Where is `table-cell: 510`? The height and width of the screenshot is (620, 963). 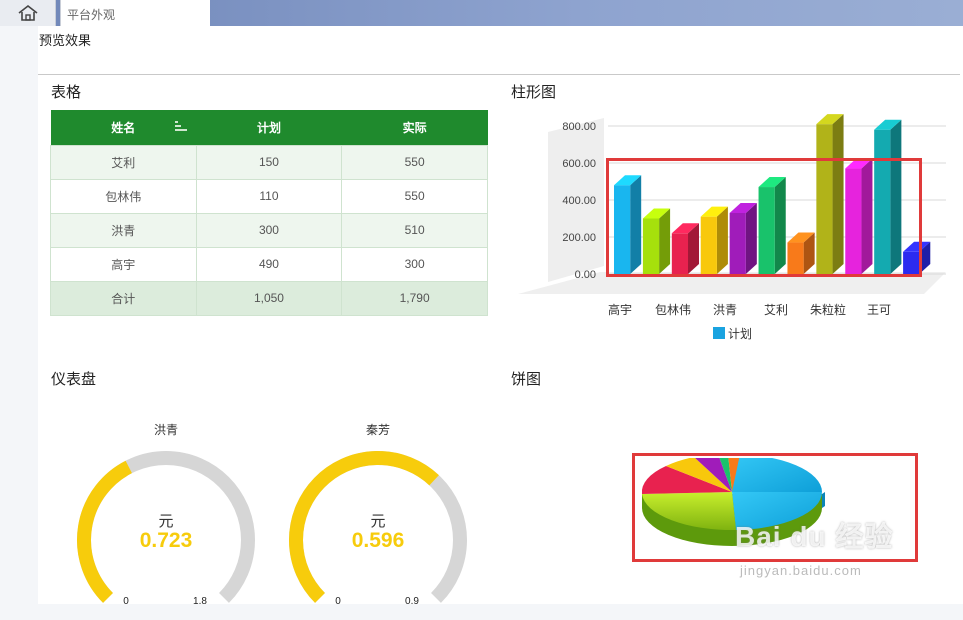
table-cell: 510 is located at coordinates (414, 230).